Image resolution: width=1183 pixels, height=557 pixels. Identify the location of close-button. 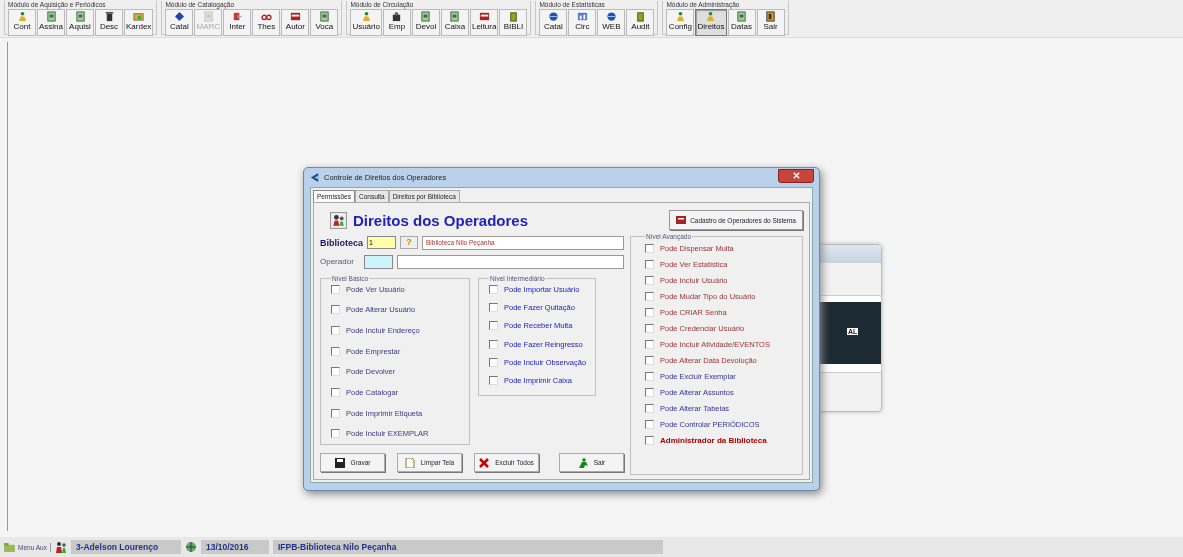
(796, 175).